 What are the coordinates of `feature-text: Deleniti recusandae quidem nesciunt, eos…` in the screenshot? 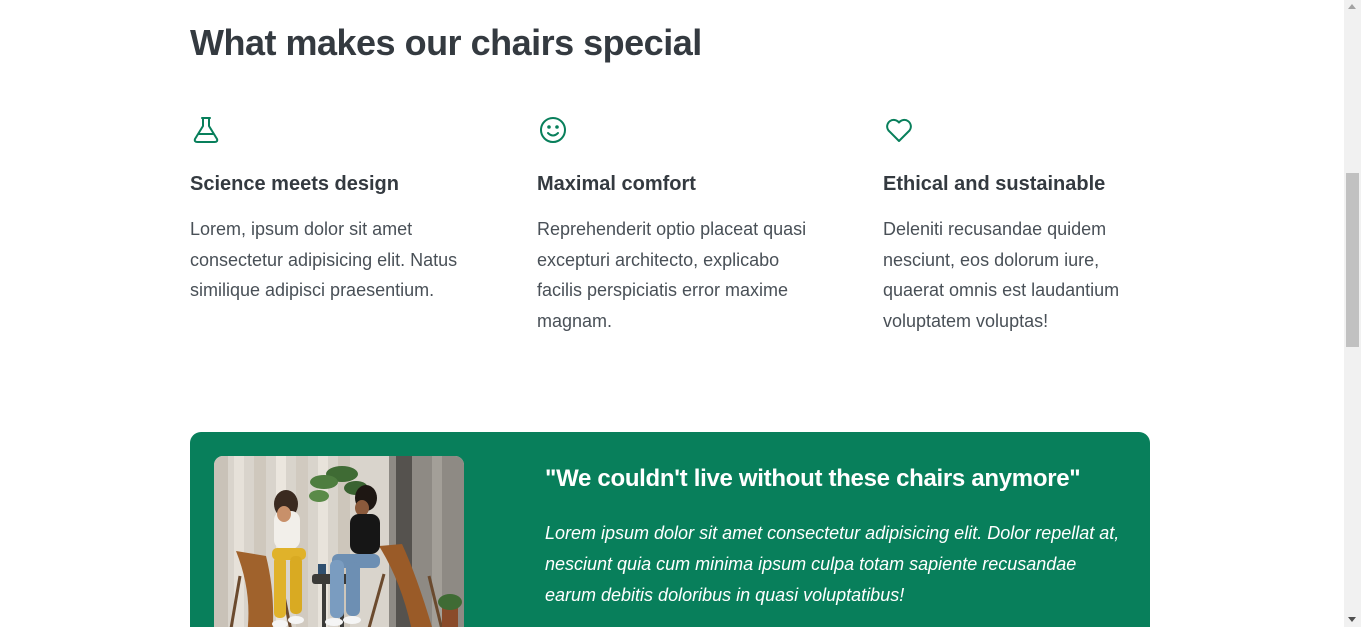 It's located at (1001, 275).